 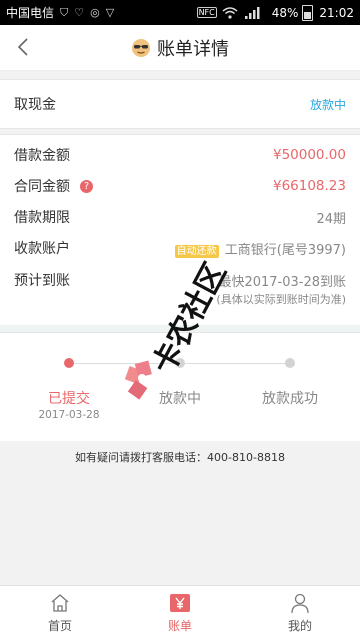 What do you see at coordinates (290, 399) in the screenshot?
I see `step-label-success: 放款成功` at bounding box center [290, 399].